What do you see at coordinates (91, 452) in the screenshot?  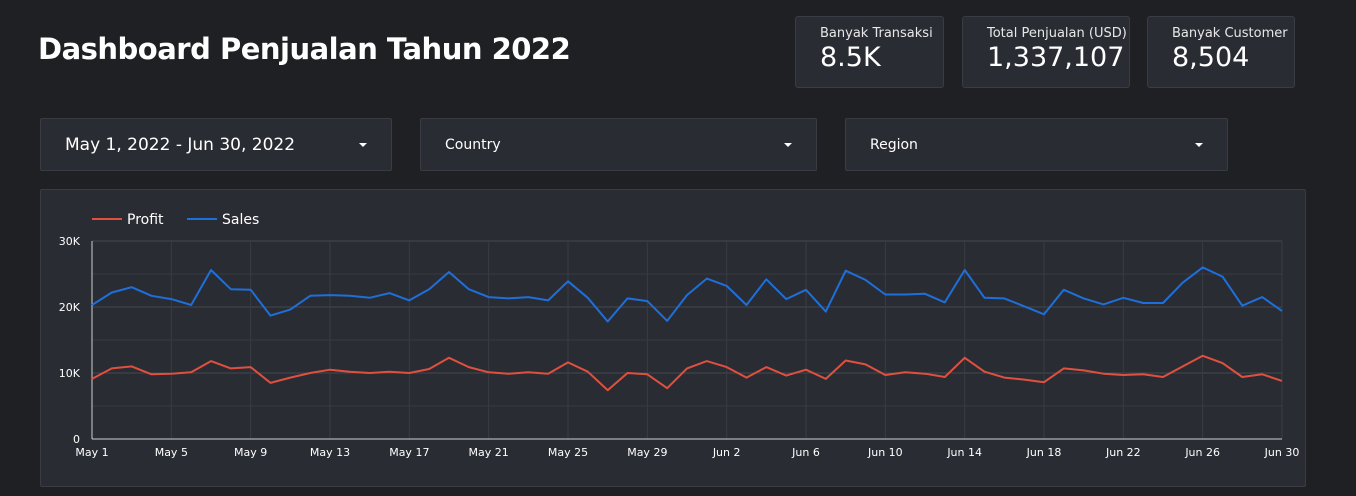 I see `x-tick-label: May 1` at bounding box center [91, 452].